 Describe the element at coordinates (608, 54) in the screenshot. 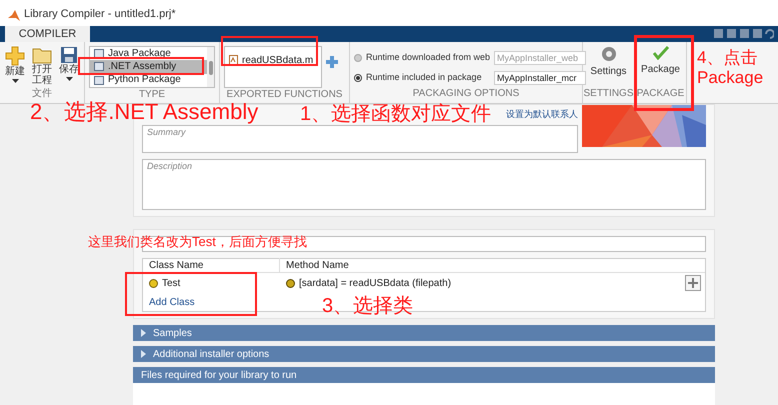

I see `settings-icon` at that location.